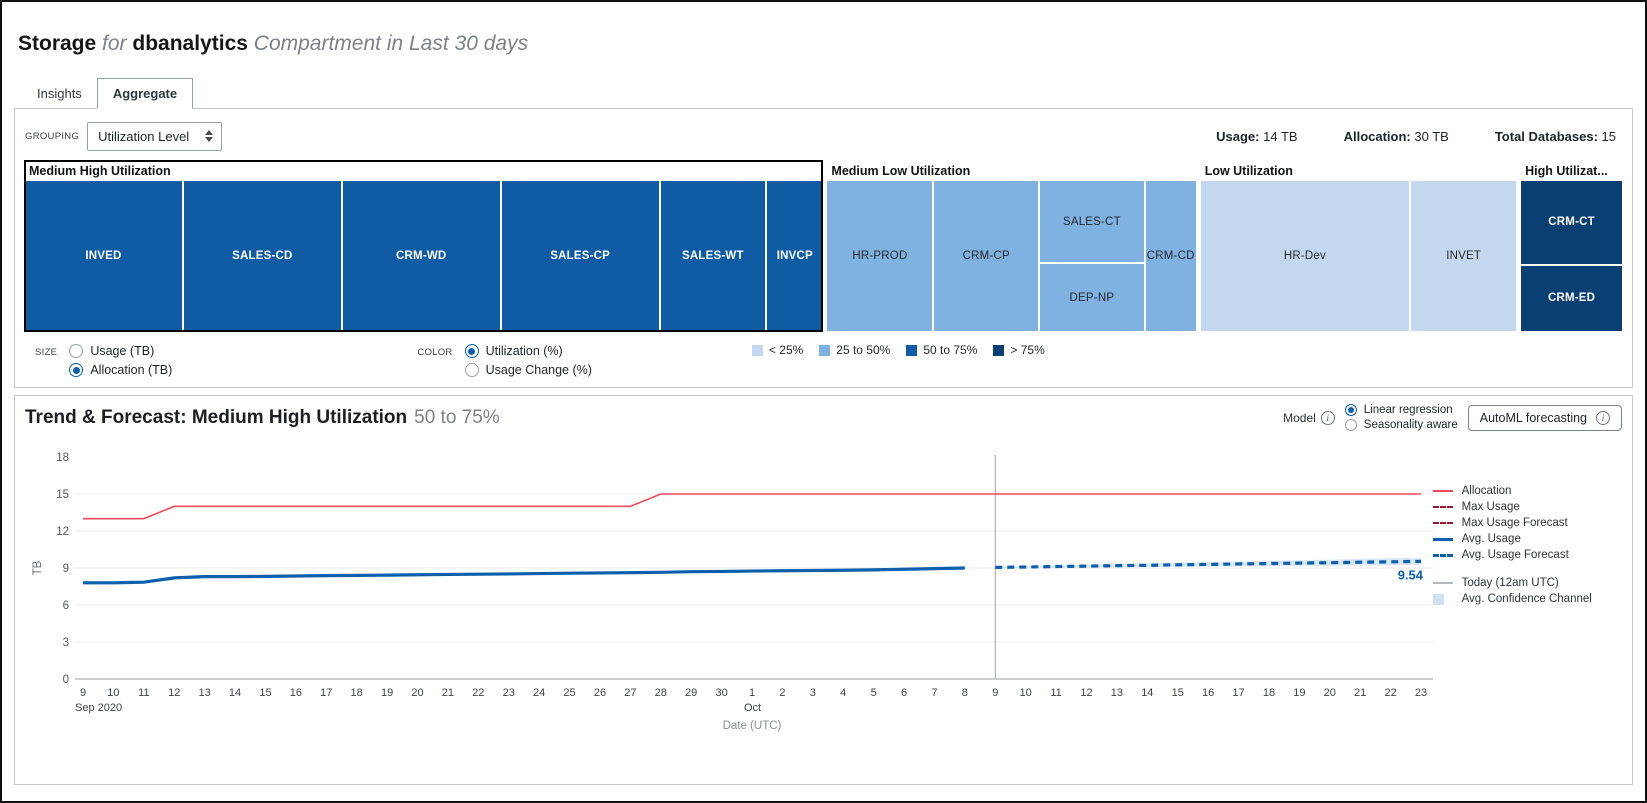 This screenshot has height=803, width=1647. I want to click on x-tick-label: 25, so click(569, 693).